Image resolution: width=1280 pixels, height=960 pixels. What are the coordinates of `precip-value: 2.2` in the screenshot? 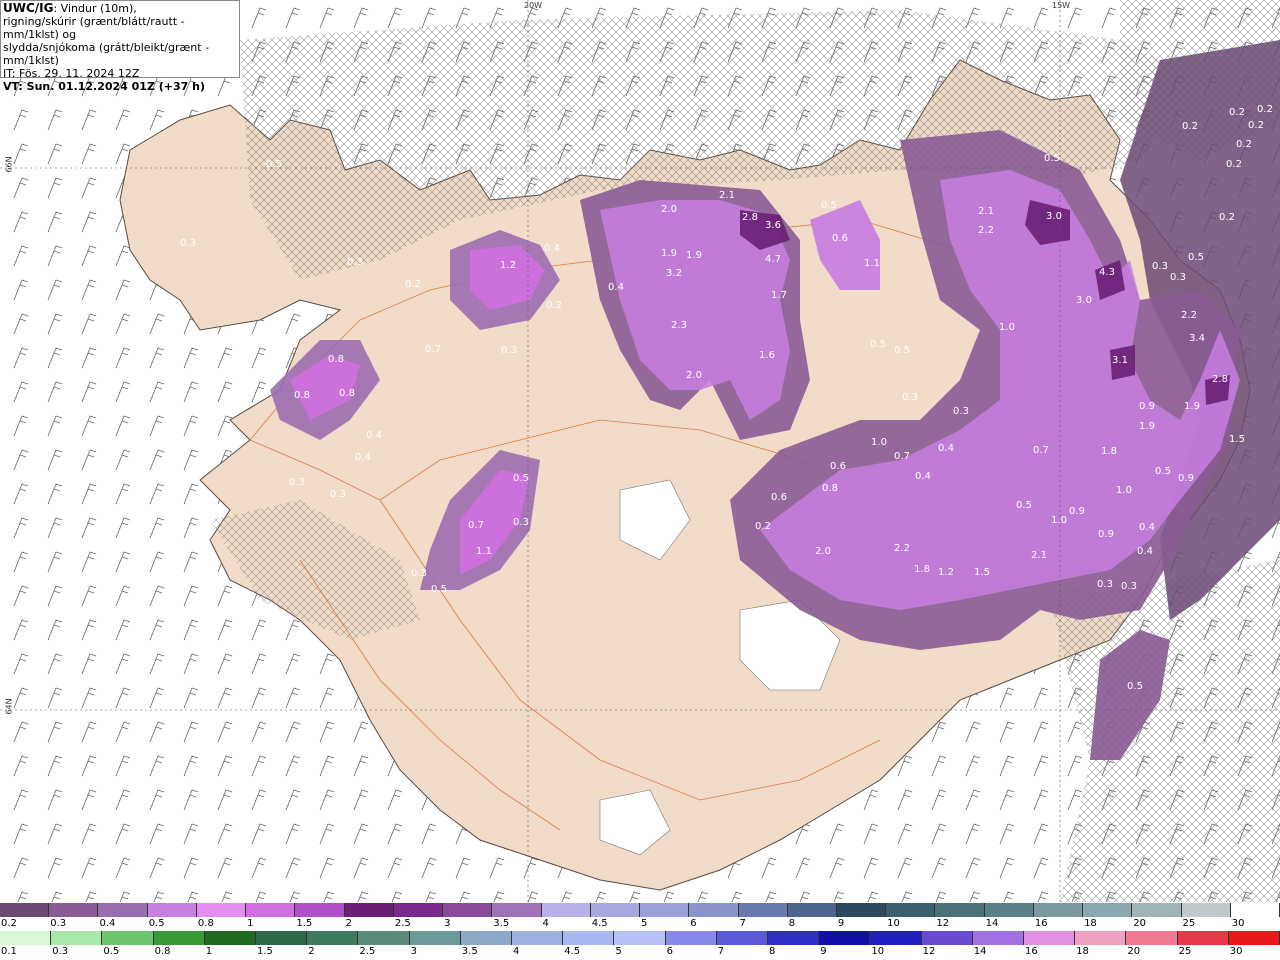 It's located at (986, 230).